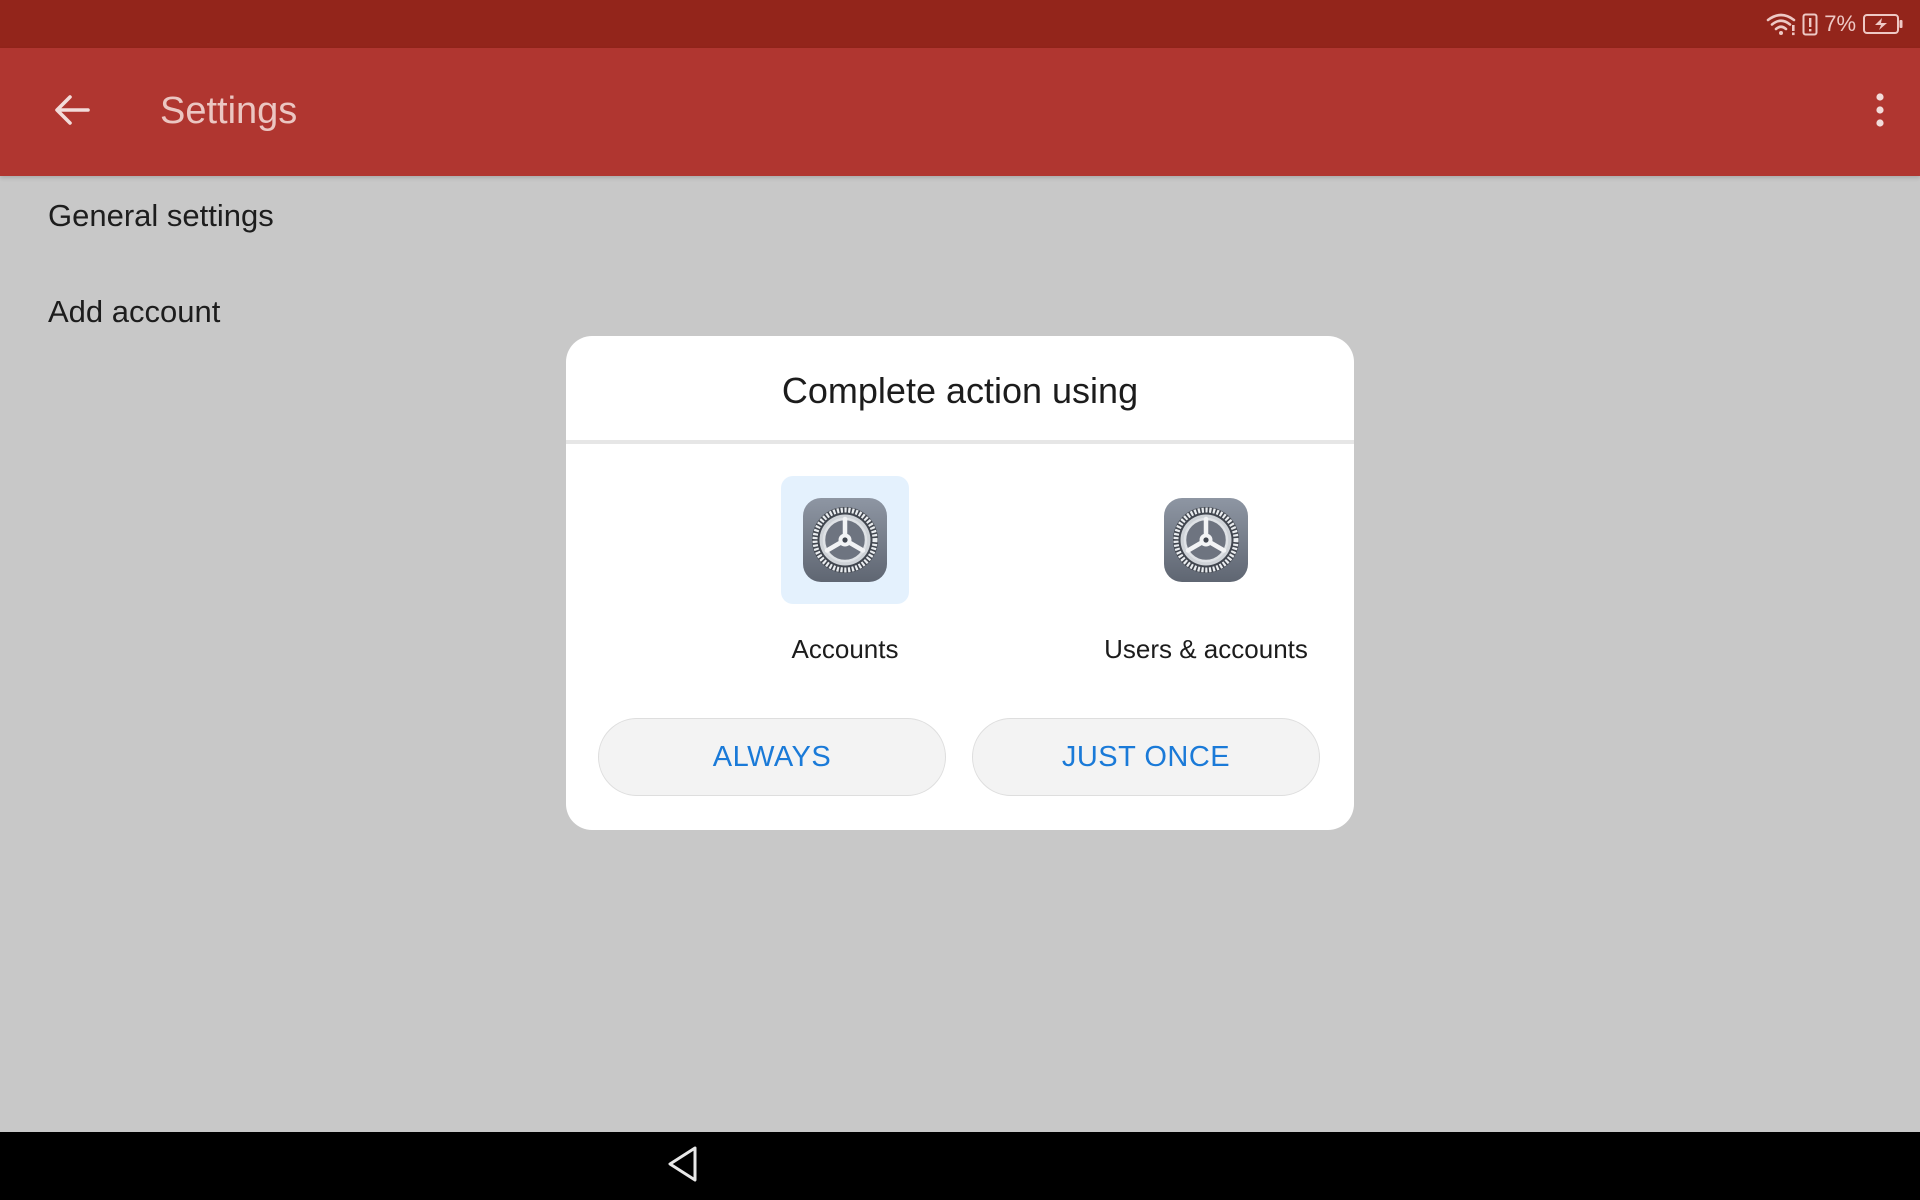 This screenshot has height=1200, width=1920. I want to click on dialog-title: Complete action using, so click(960, 390).